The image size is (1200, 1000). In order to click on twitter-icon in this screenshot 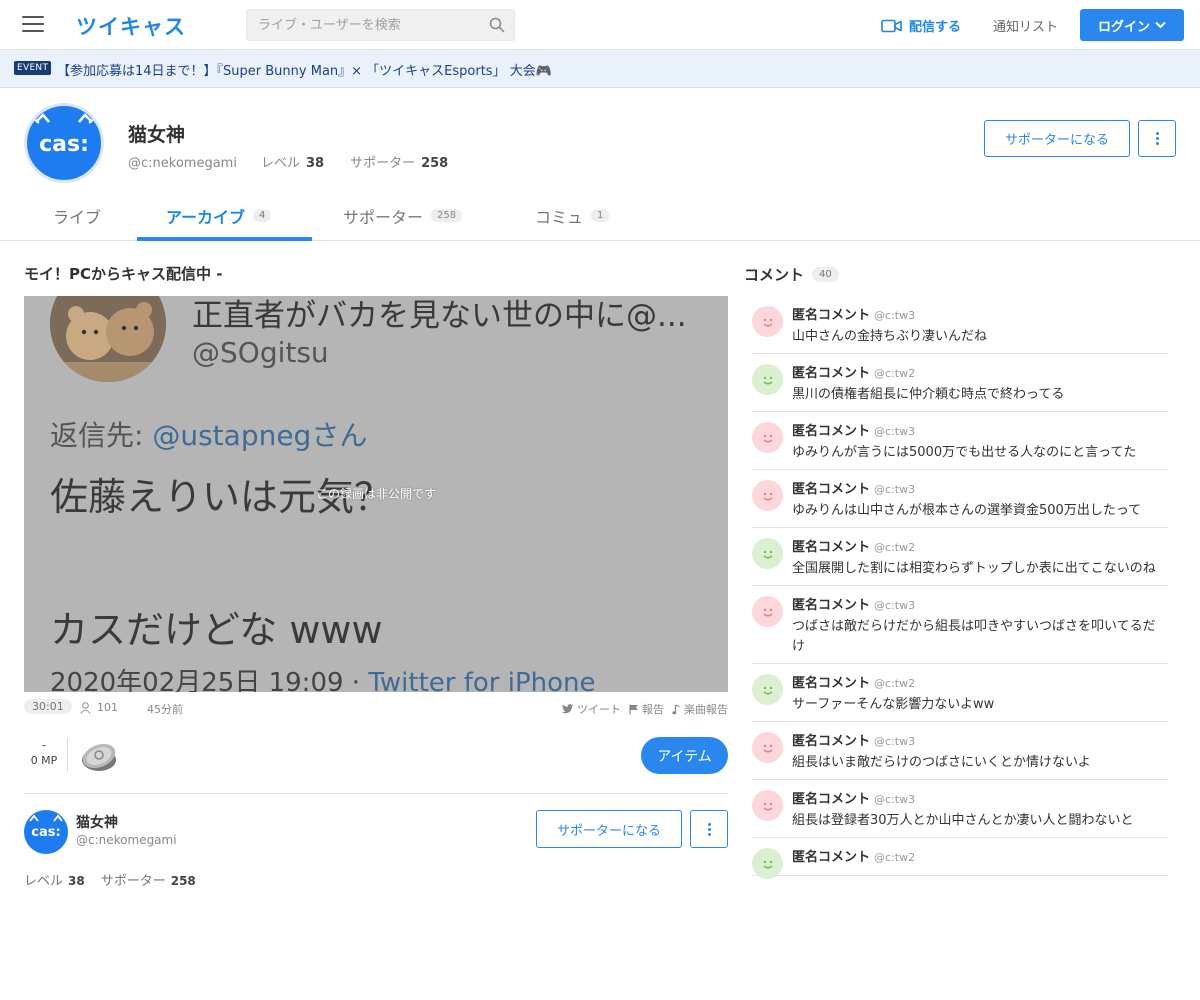, I will do `click(568, 709)`.